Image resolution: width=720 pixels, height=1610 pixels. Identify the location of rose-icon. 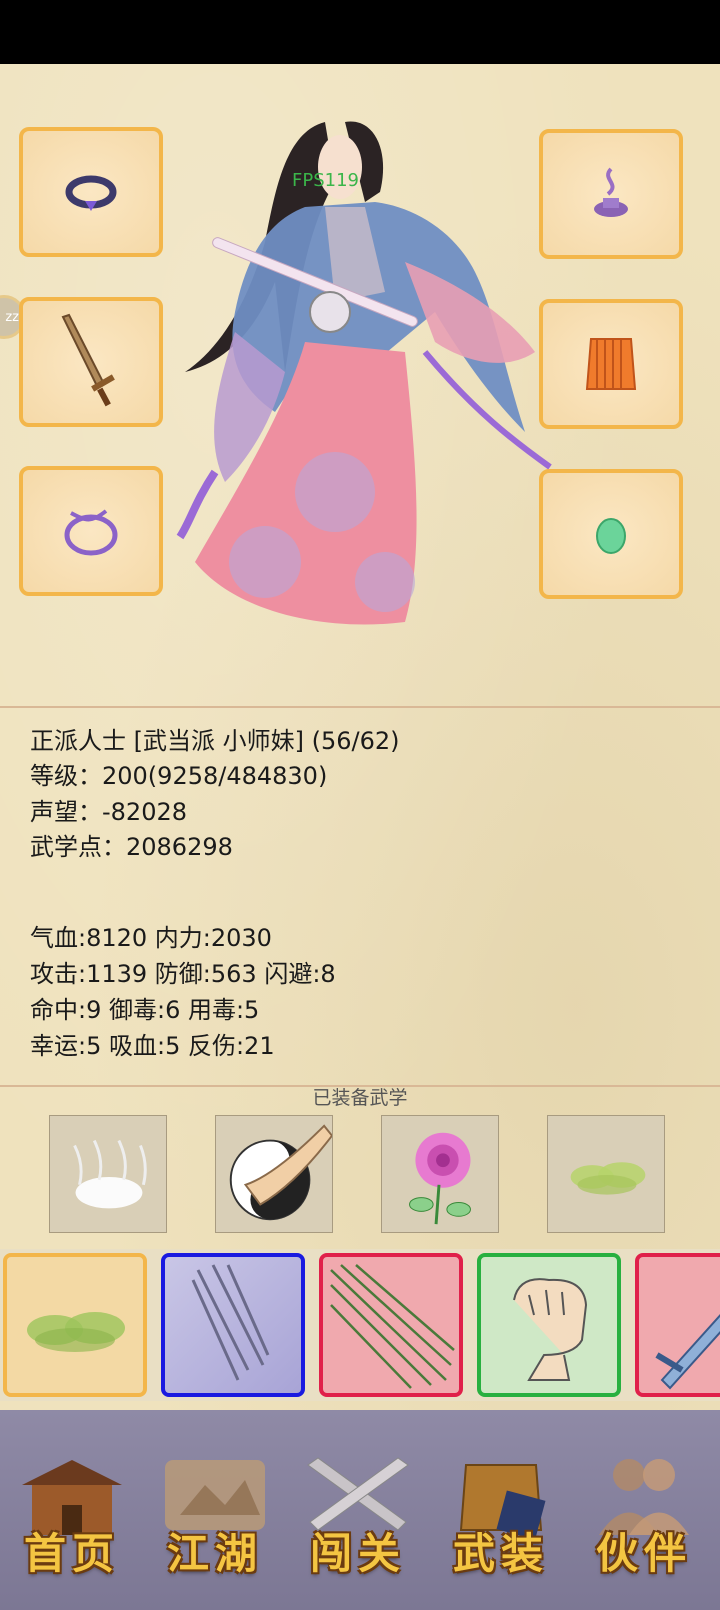
(440, 1178).